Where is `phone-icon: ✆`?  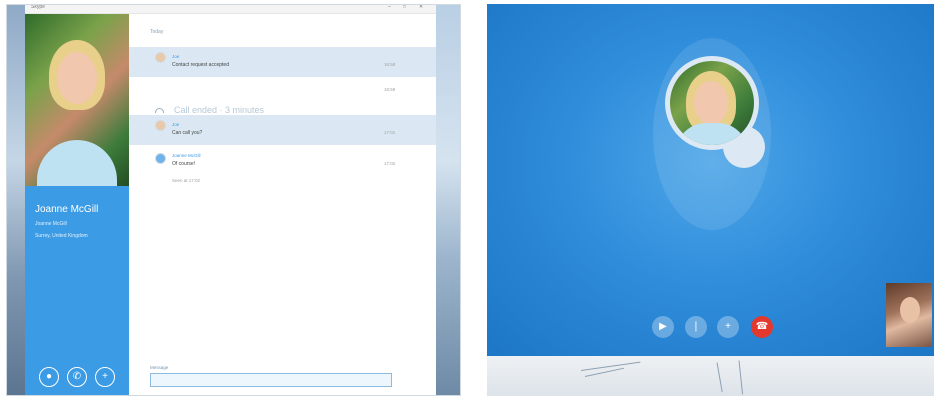 phone-icon: ✆ is located at coordinates (77, 376).